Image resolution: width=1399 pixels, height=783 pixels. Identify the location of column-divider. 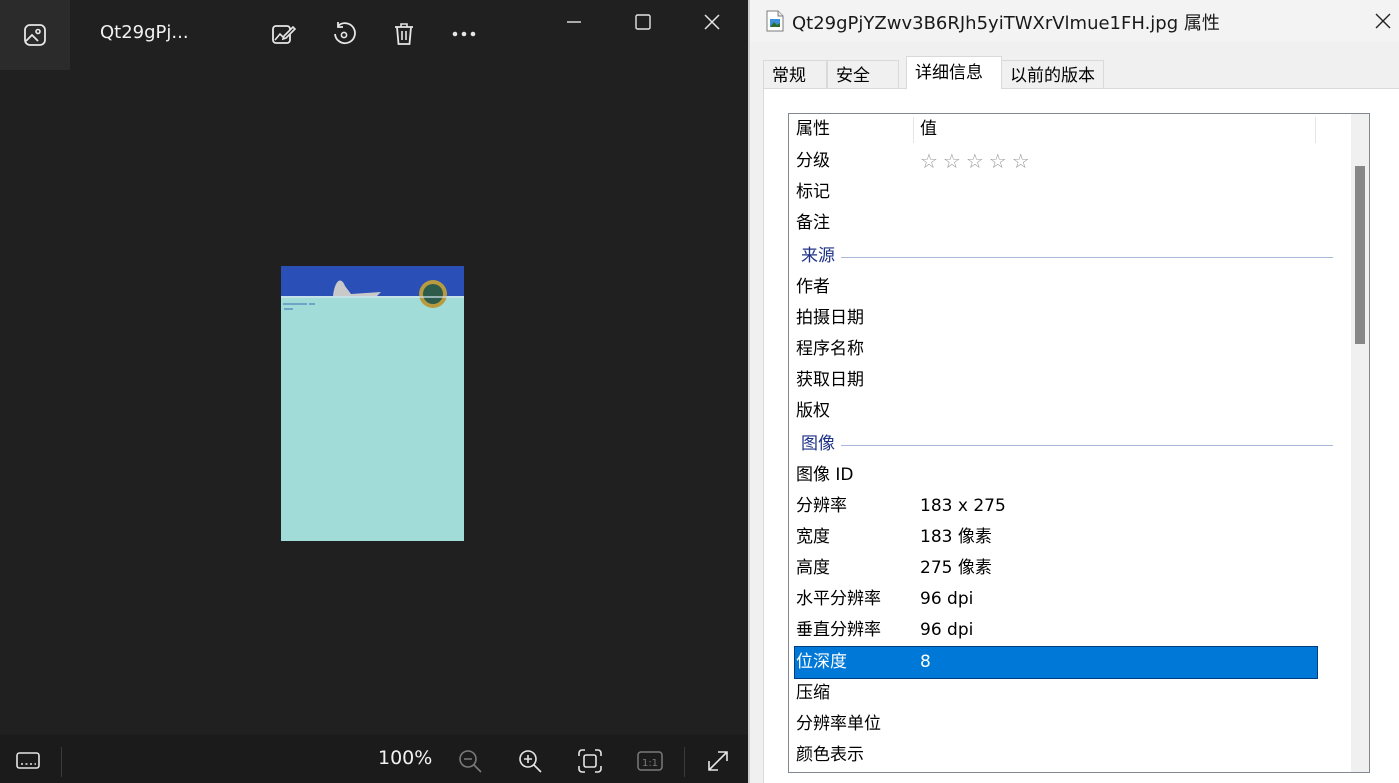
(913, 130).